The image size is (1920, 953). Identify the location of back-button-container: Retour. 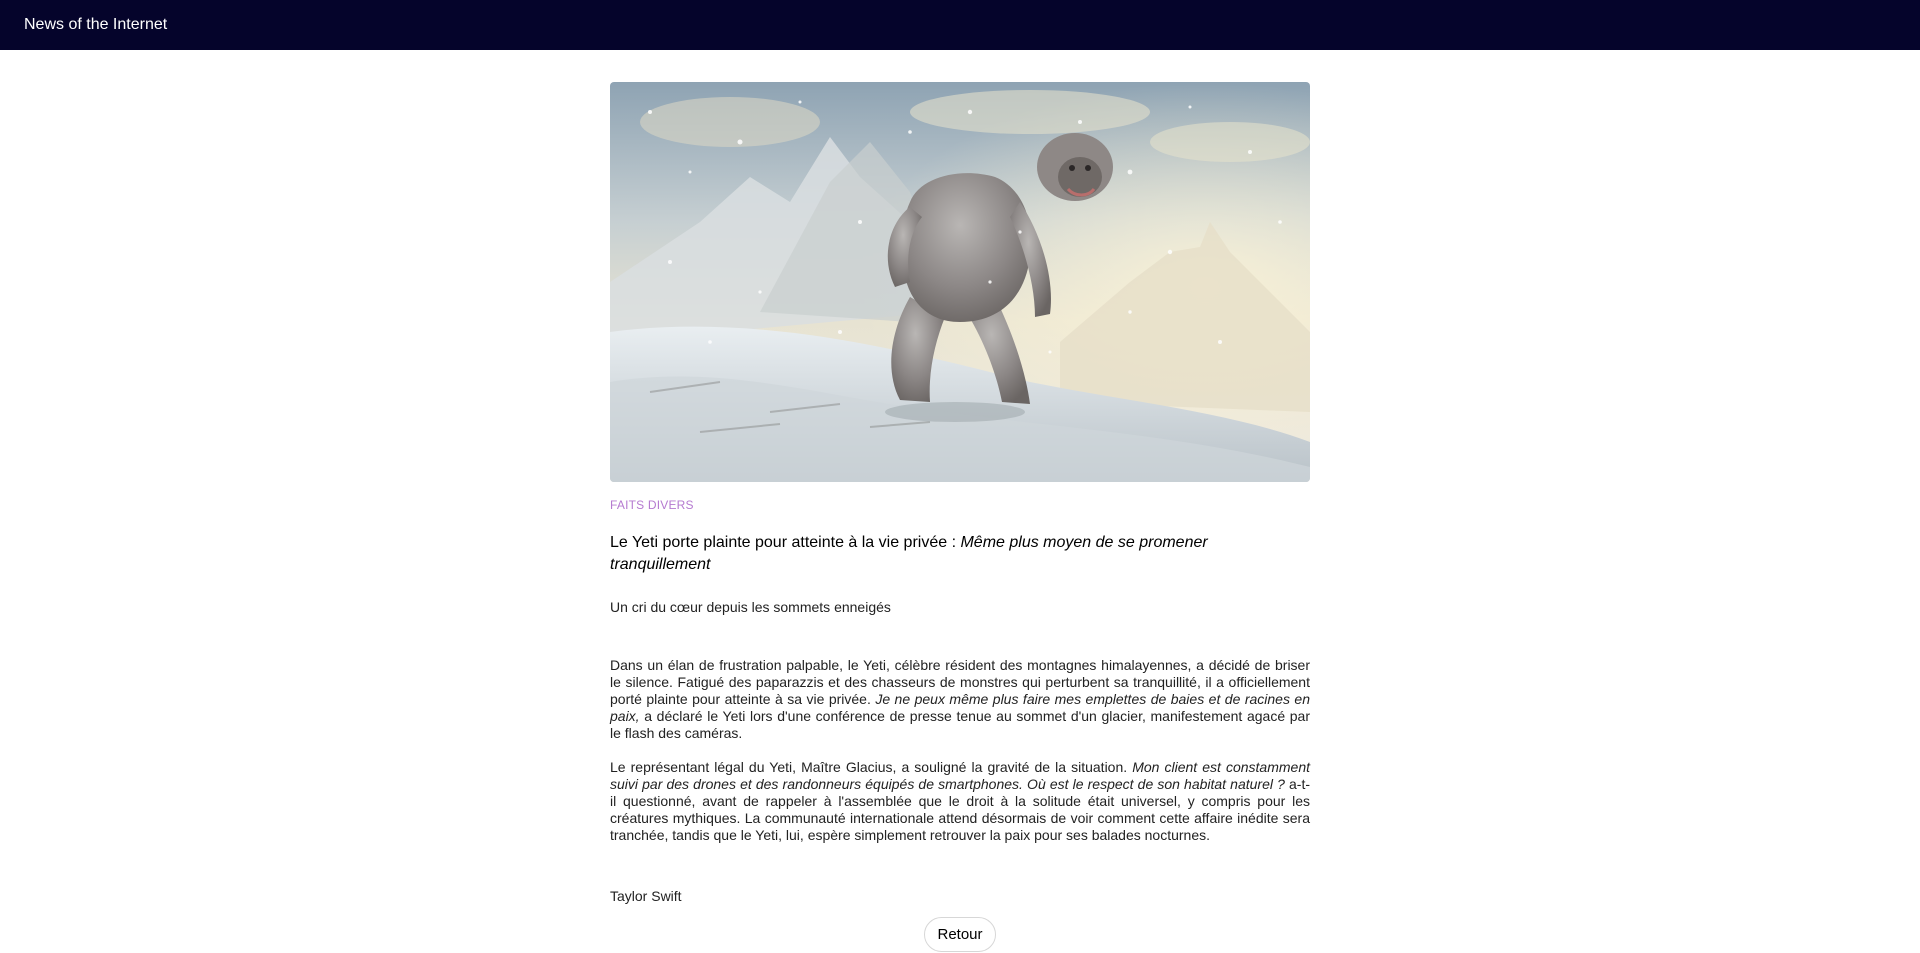
(960, 934).